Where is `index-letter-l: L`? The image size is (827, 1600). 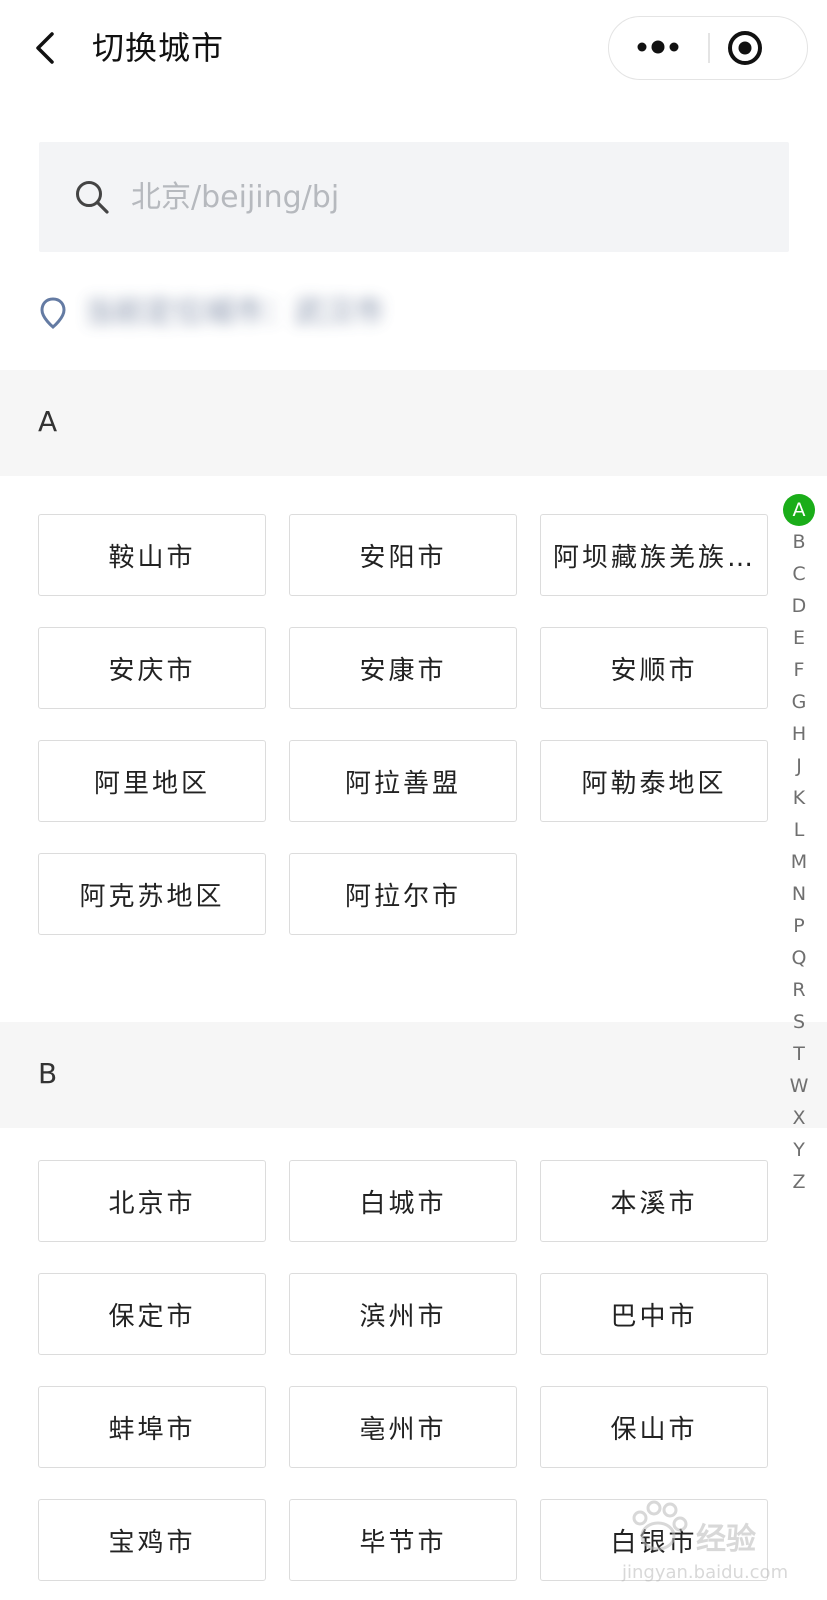 index-letter-l: L is located at coordinates (799, 830).